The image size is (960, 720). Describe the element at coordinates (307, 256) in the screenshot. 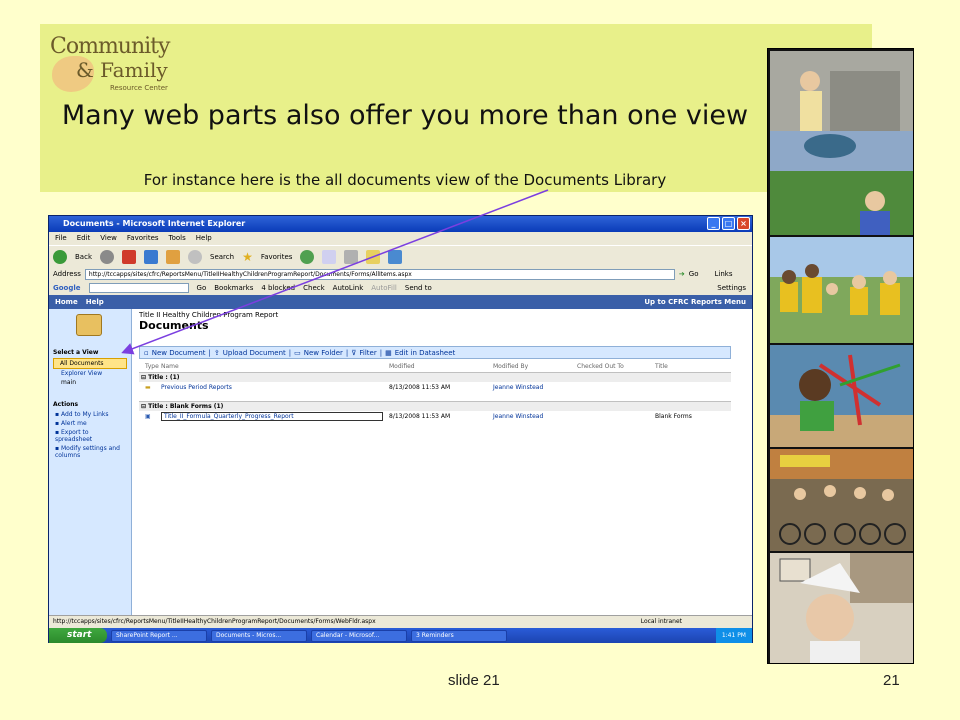

I see `history-icon` at that location.